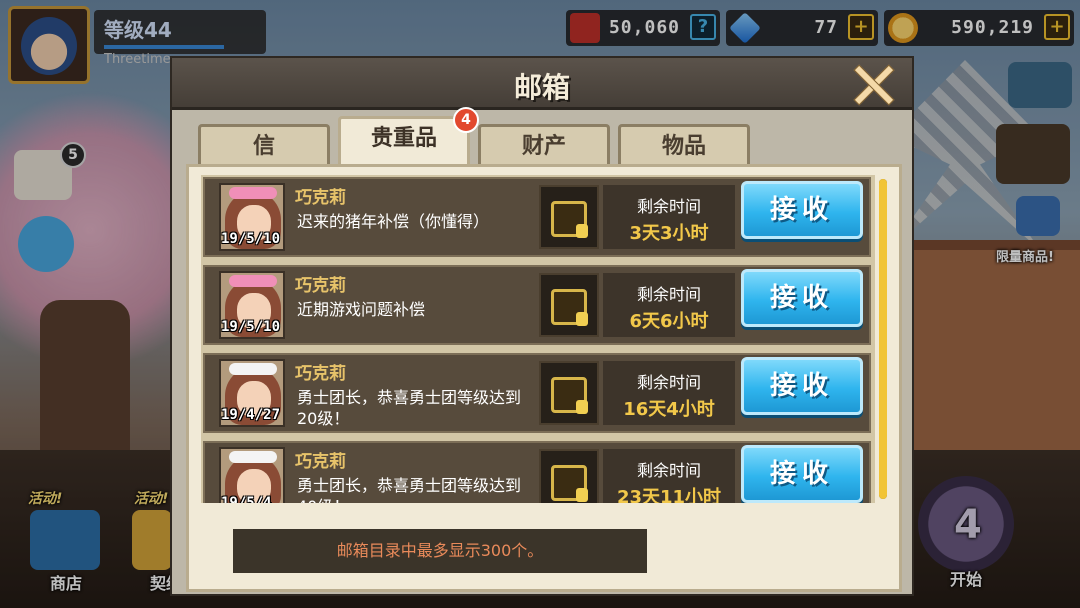 This screenshot has width=1080, height=608. I want to click on tab-items: 物品, so click(684, 146).